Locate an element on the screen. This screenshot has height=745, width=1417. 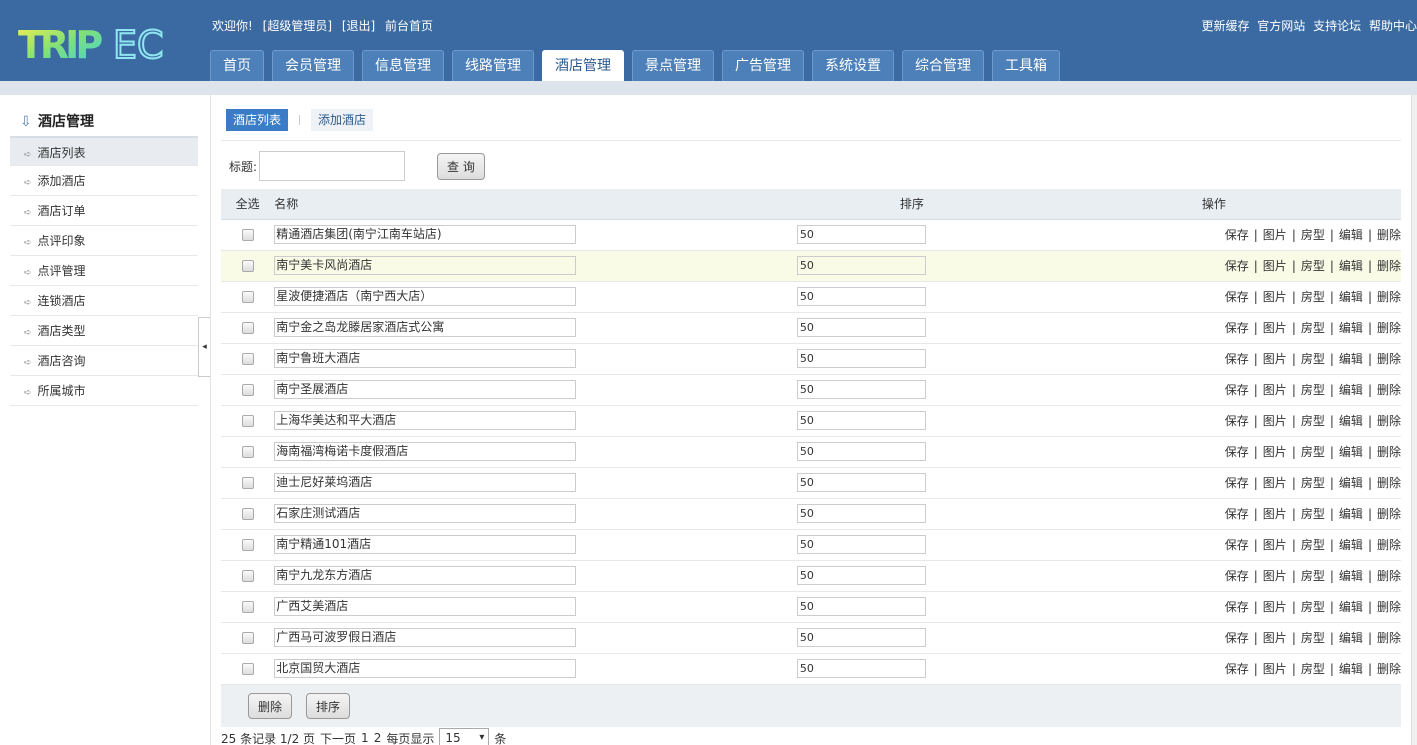
hotel-name-input: 南宁金之岛龙滕居家酒店式公寓 is located at coordinates (425, 327).